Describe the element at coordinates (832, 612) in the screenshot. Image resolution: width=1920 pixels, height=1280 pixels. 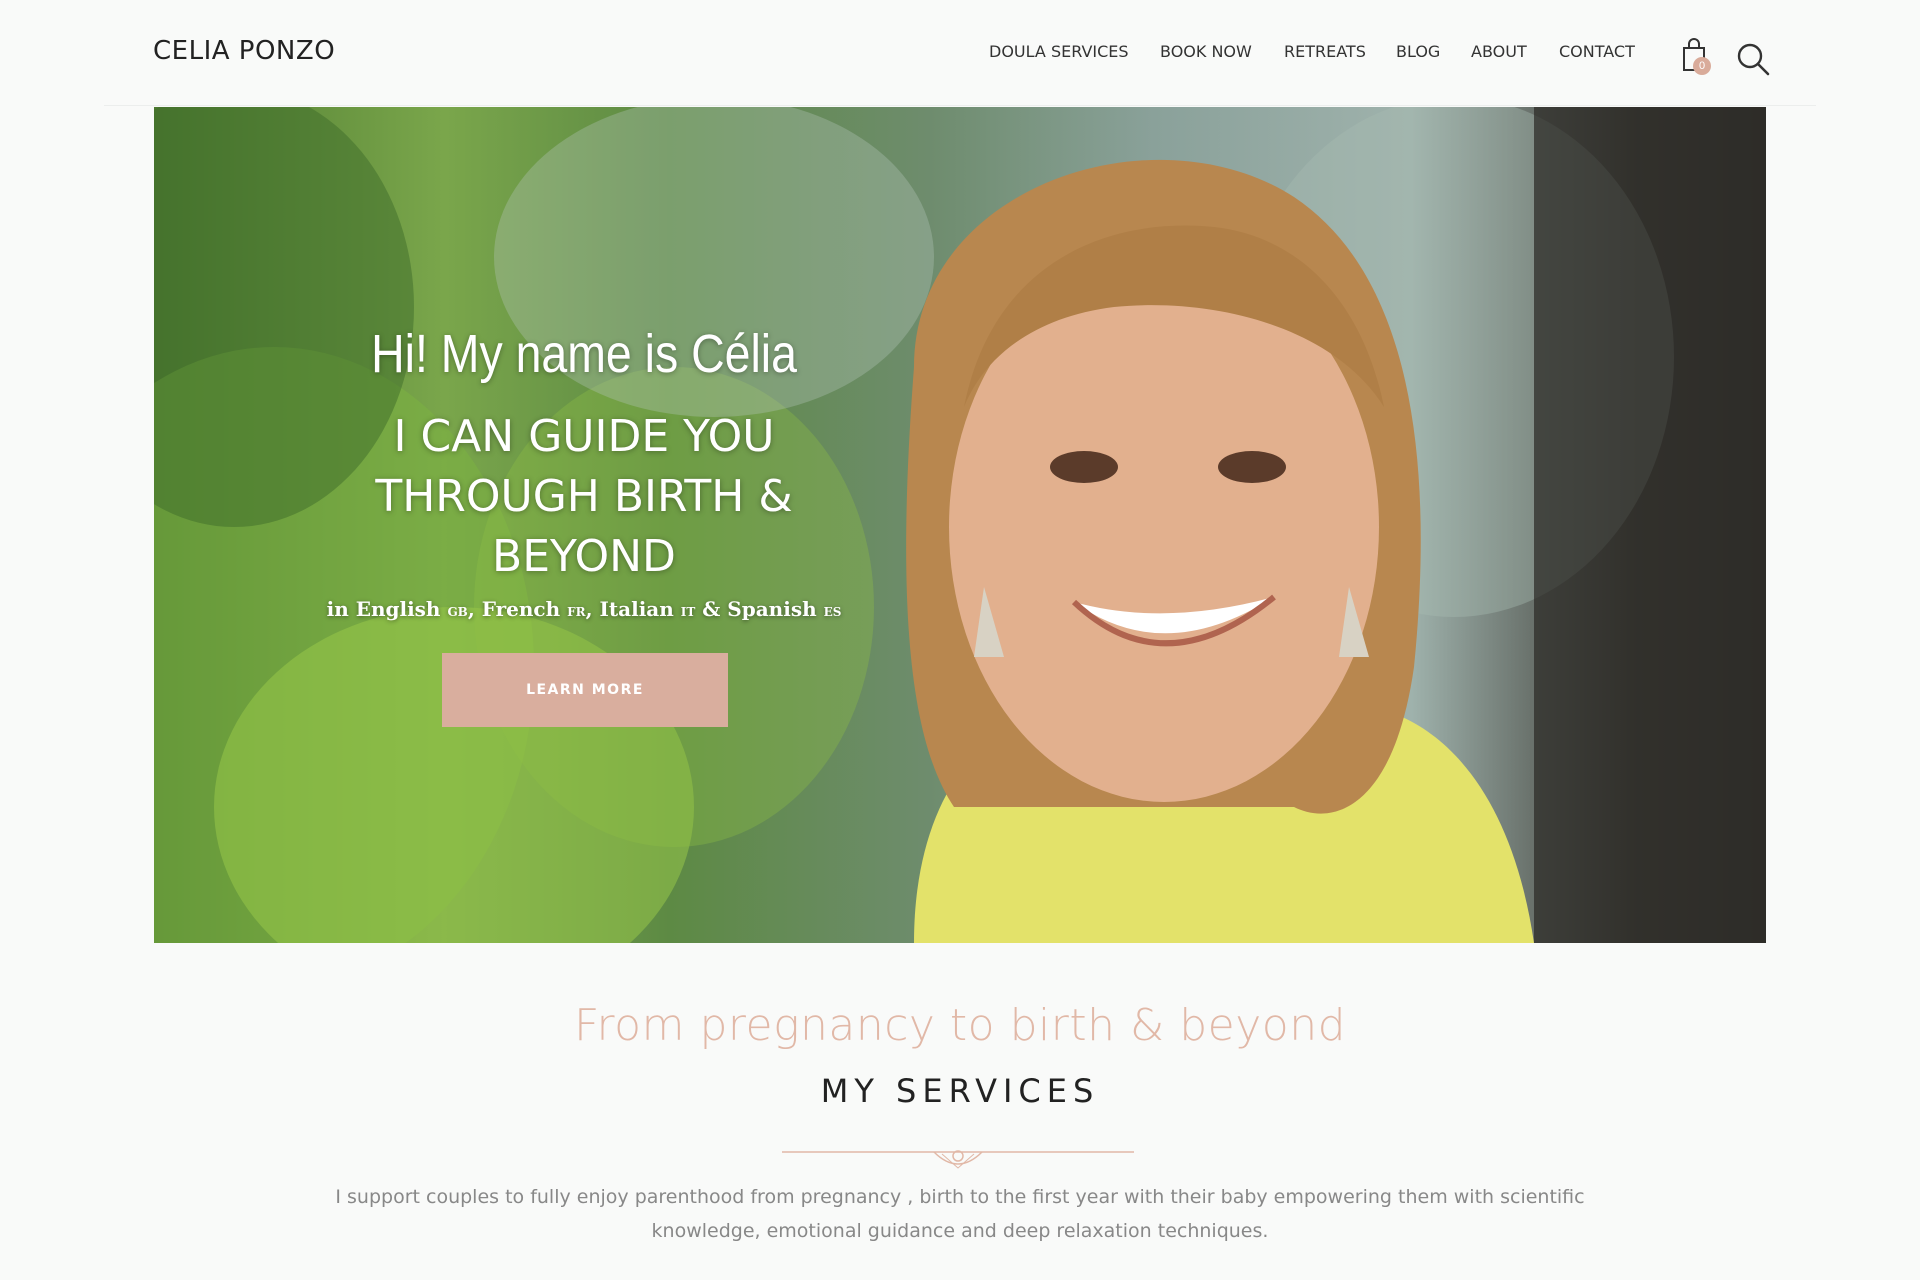
I see `flag-es: ES` at that location.